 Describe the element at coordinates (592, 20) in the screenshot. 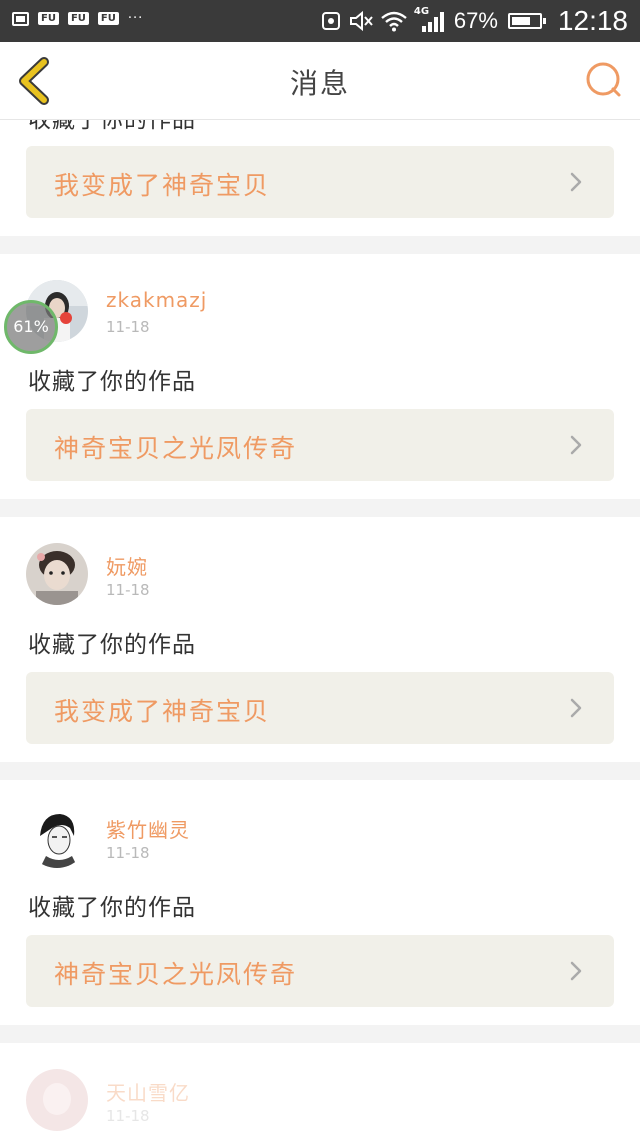

I see `clock: 12:18` at that location.